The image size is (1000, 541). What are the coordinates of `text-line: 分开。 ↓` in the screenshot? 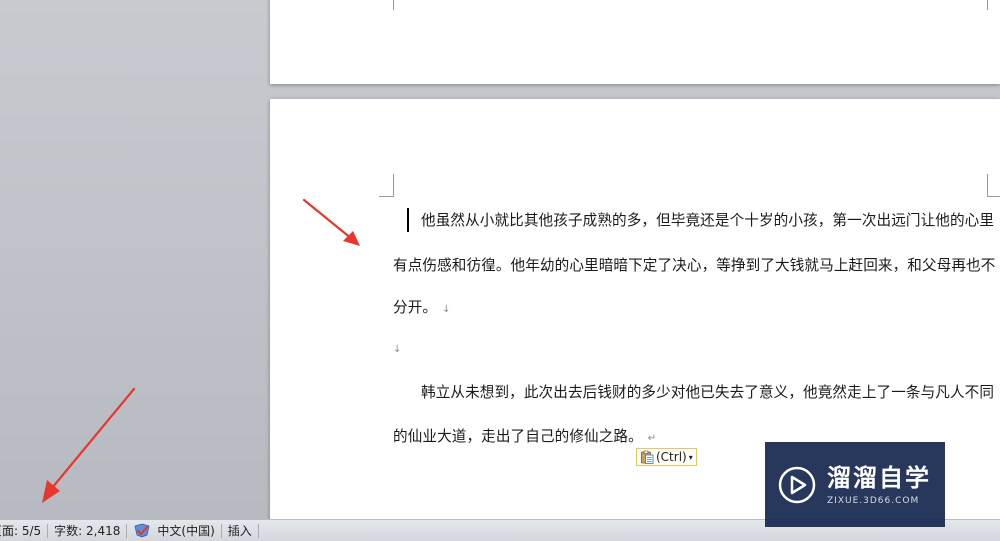 It's located at (422, 306).